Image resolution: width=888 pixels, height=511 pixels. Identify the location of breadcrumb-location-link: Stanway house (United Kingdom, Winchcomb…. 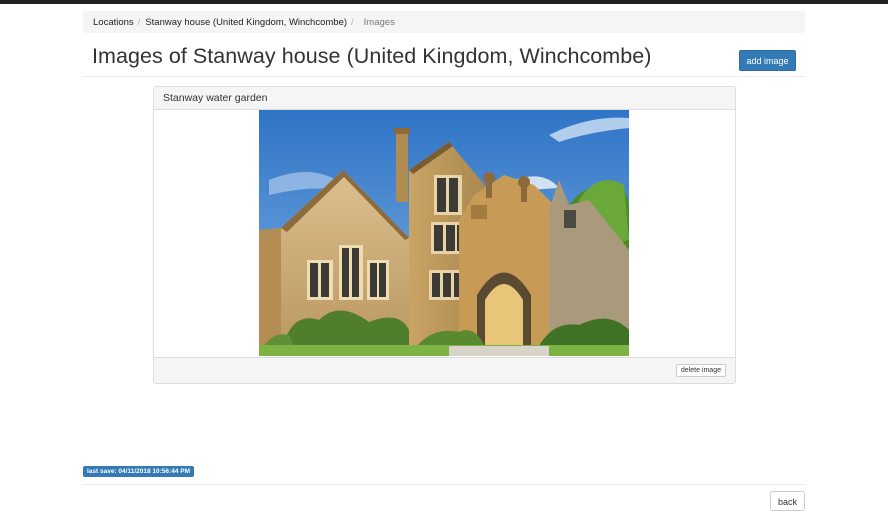
(246, 22).